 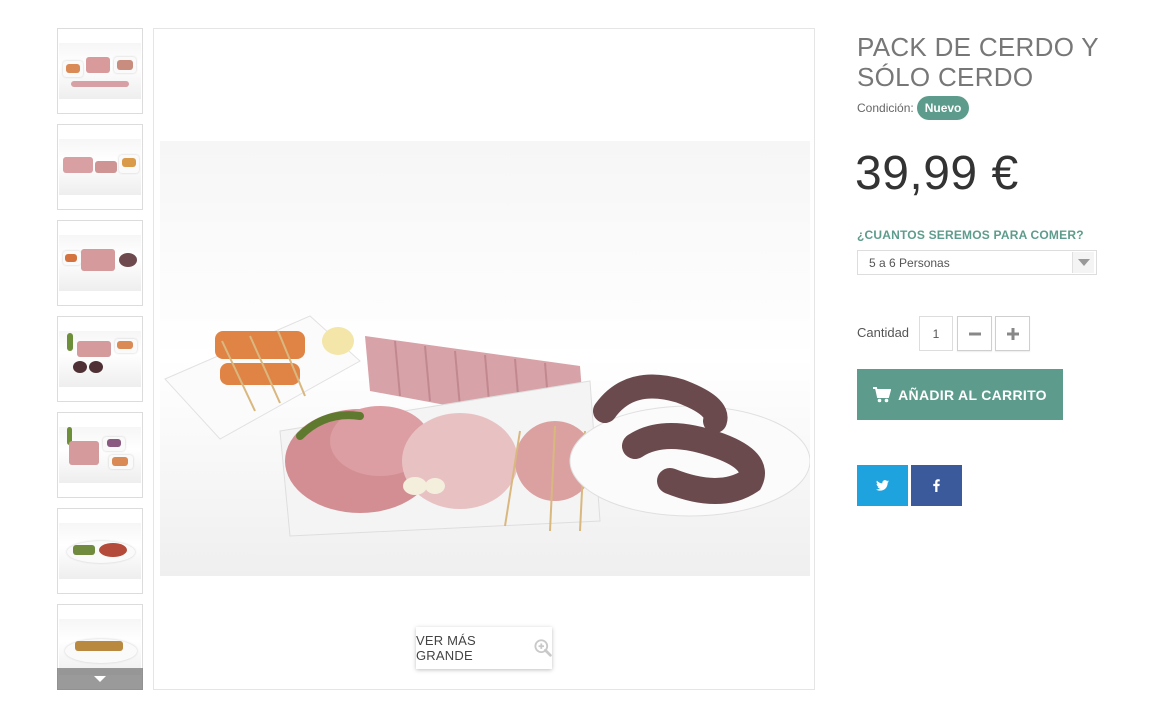 What do you see at coordinates (882, 394) in the screenshot?
I see `shopping-cart-icon` at bounding box center [882, 394].